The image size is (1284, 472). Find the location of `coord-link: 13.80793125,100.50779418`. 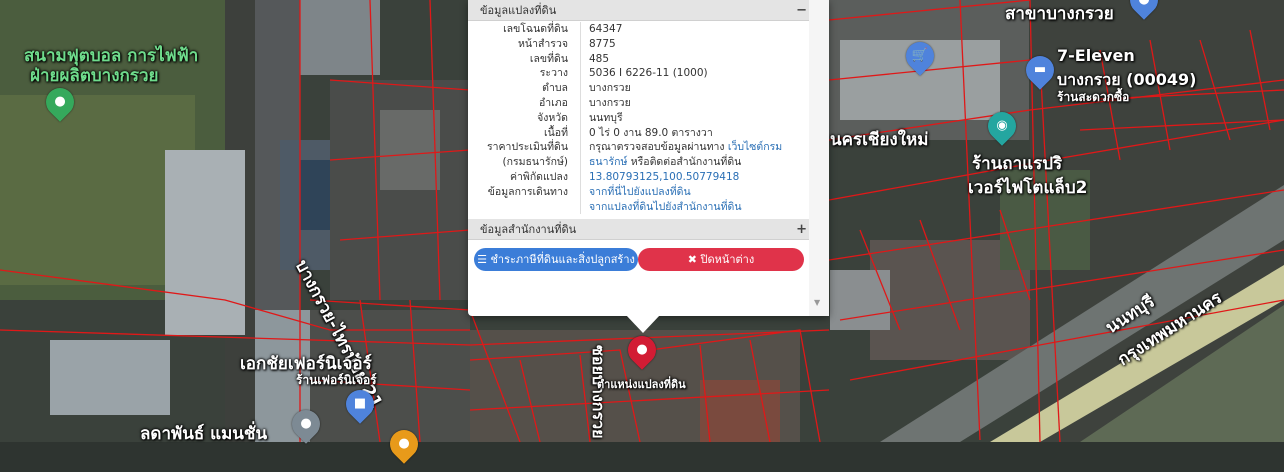

coord-link: 13.80793125,100.50779418 is located at coordinates (664, 177).